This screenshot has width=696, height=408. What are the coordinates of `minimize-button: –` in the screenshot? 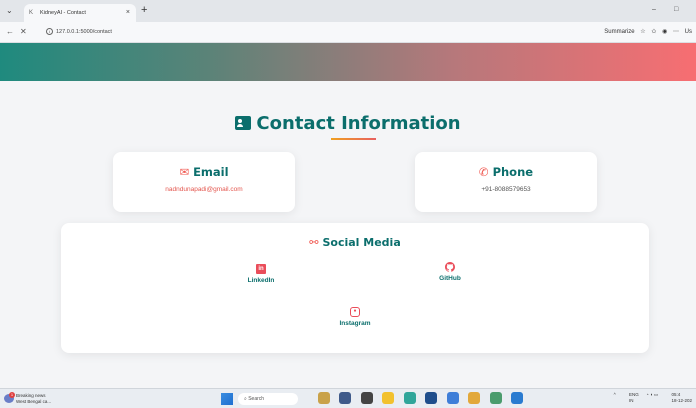 It's located at (654, 9).